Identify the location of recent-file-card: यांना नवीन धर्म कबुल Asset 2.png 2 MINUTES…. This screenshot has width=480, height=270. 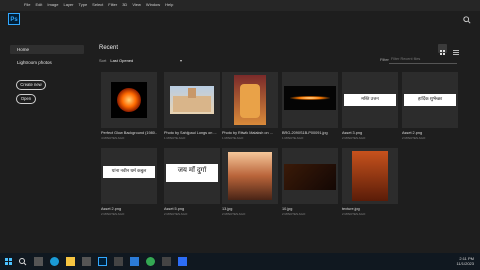
(129, 182).